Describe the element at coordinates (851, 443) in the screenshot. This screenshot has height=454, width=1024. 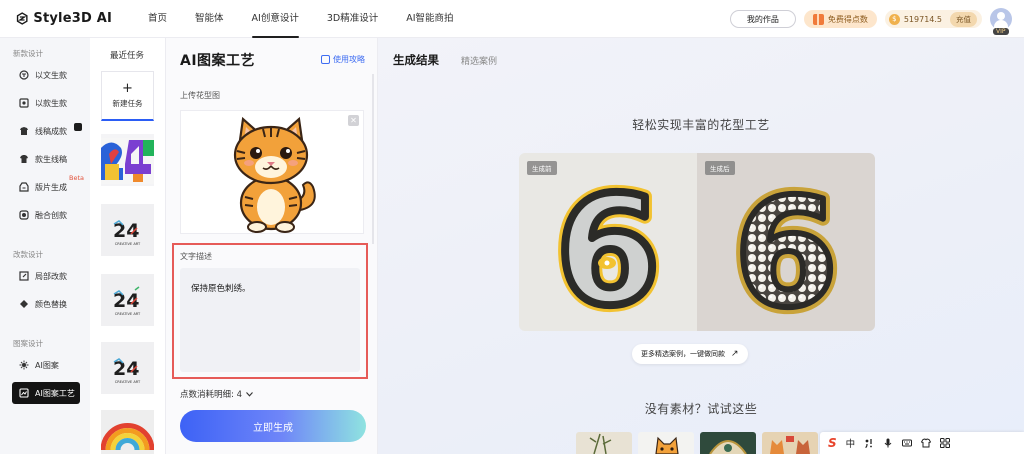
I see `ime-mode-toggle: 中` at that location.